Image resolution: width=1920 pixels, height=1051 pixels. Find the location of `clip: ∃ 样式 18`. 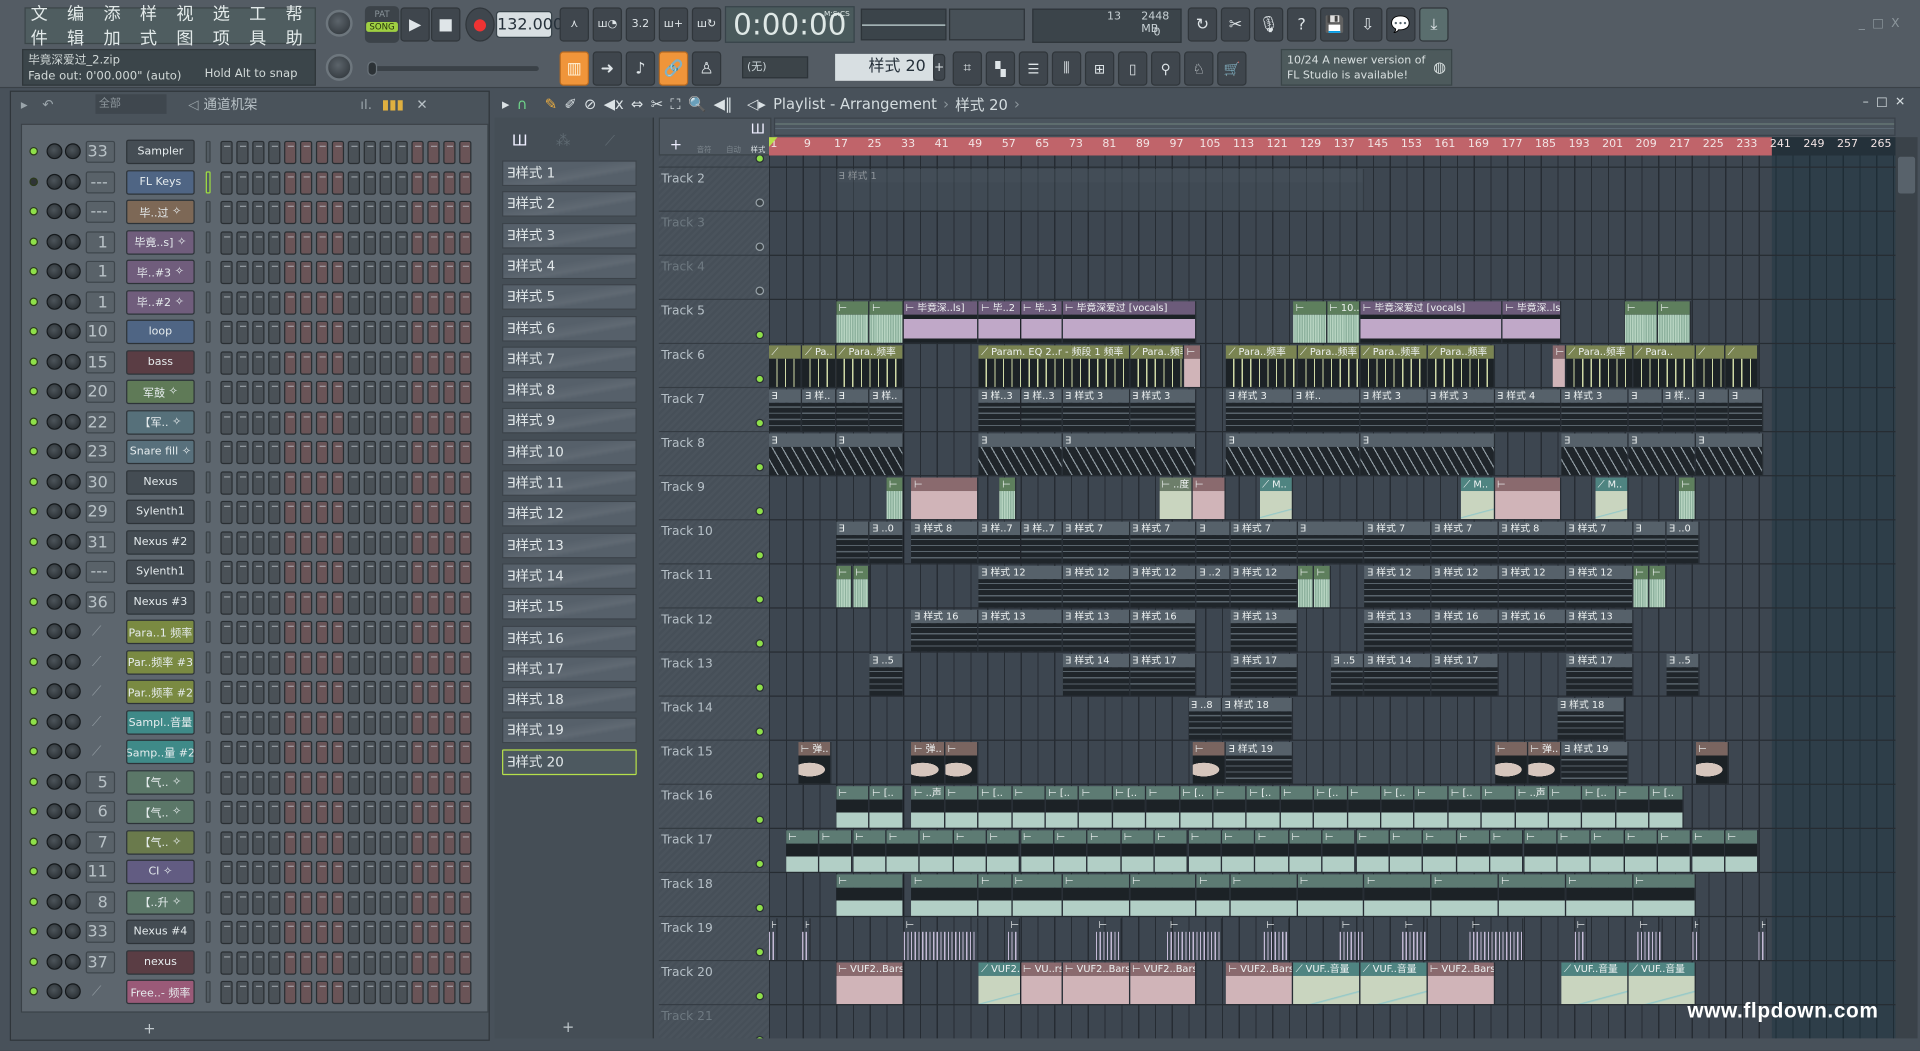

clip: ∃ 样式 18 is located at coordinates (1257, 718).